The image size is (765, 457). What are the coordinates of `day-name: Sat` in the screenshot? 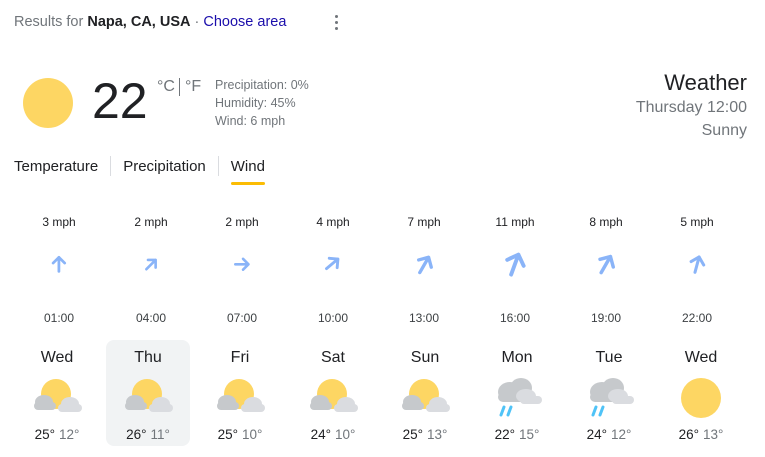 It's located at (332, 357).